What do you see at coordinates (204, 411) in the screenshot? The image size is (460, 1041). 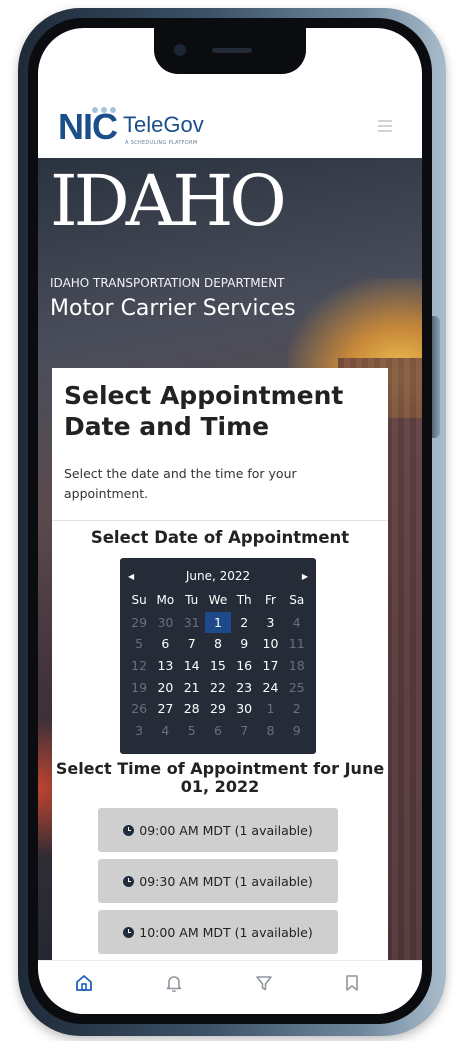 I see `page-title: Select Appointment Date and Time` at bounding box center [204, 411].